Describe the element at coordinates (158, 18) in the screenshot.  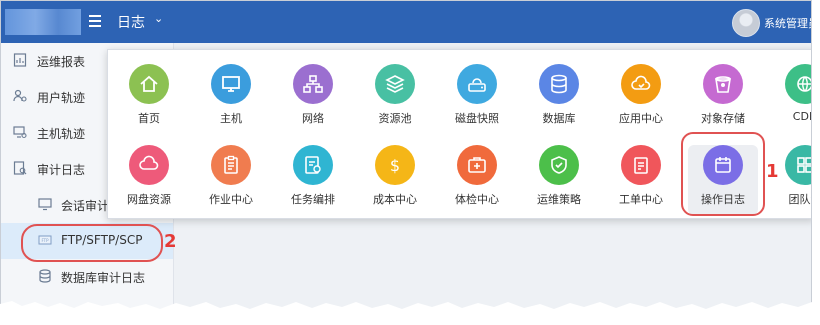
I see `chevron-down-icon: ⌄` at that location.